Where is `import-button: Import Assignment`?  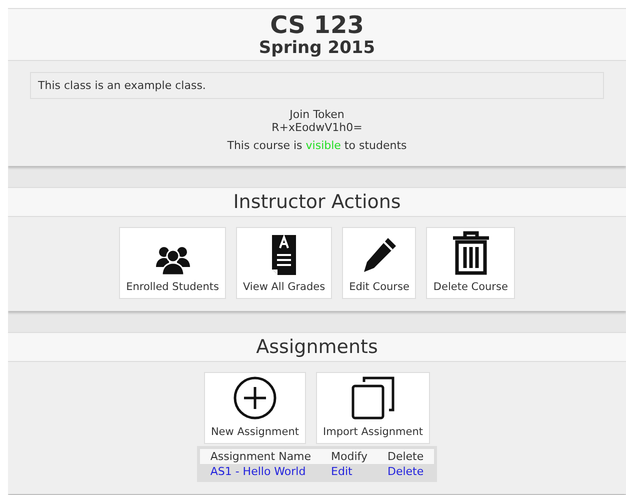 import-button: Import Assignment is located at coordinates (373, 408).